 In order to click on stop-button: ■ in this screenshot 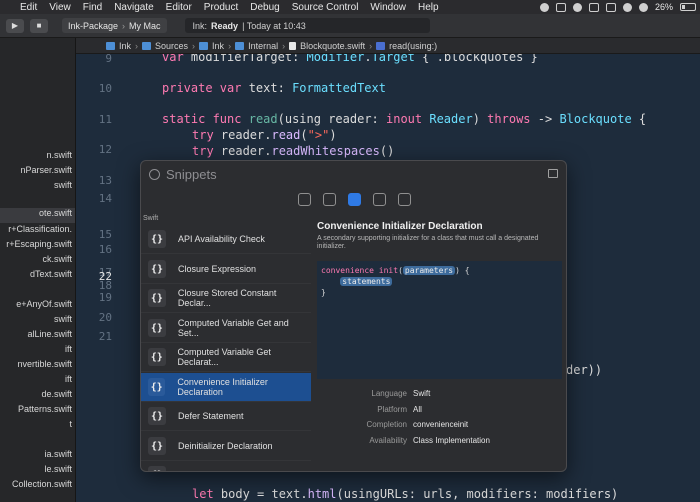, I will do `click(39, 25)`.